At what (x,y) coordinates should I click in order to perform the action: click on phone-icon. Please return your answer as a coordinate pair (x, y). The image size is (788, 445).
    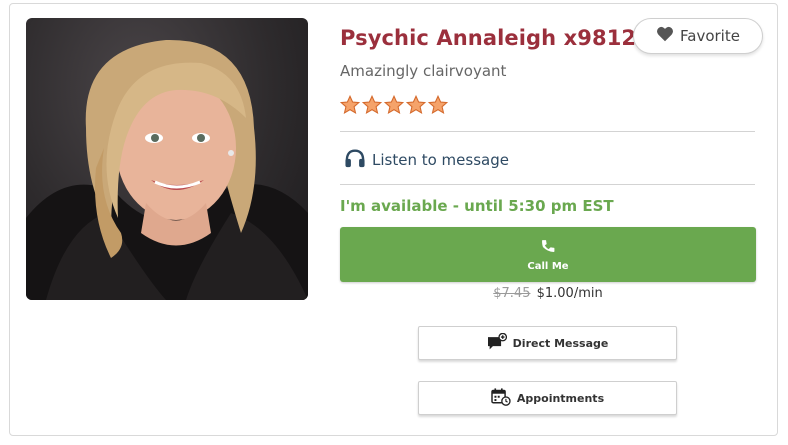
    Looking at the image, I should click on (548, 248).